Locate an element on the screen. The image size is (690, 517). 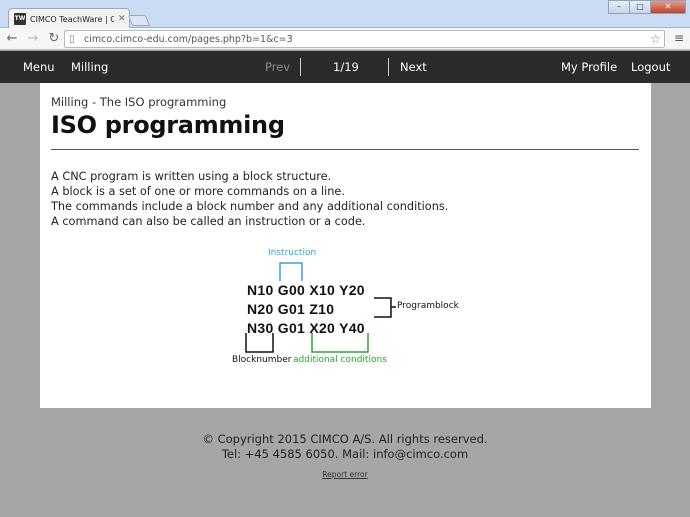
code-line: N10 G00 X10 Y20 is located at coordinates (306, 290).